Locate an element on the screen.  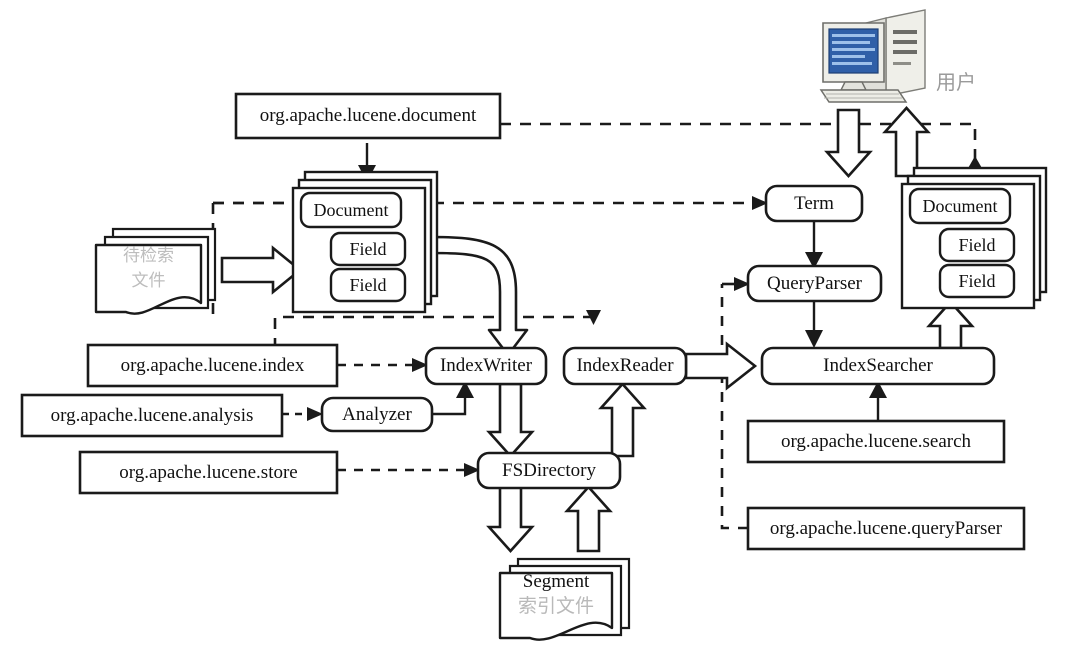
source-file-stack-icon is located at coordinates (155, 271).